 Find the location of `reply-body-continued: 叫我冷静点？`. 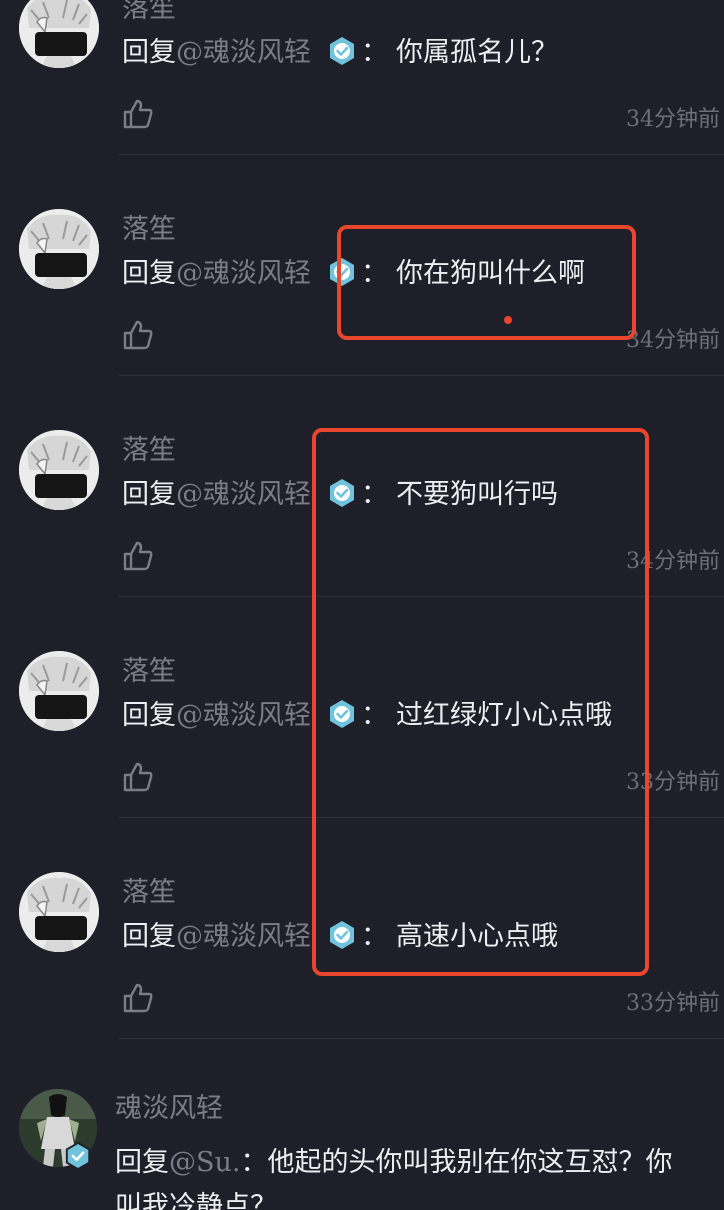

reply-body-continued: 叫我冷静点？ is located at coordinates (196, 1200).